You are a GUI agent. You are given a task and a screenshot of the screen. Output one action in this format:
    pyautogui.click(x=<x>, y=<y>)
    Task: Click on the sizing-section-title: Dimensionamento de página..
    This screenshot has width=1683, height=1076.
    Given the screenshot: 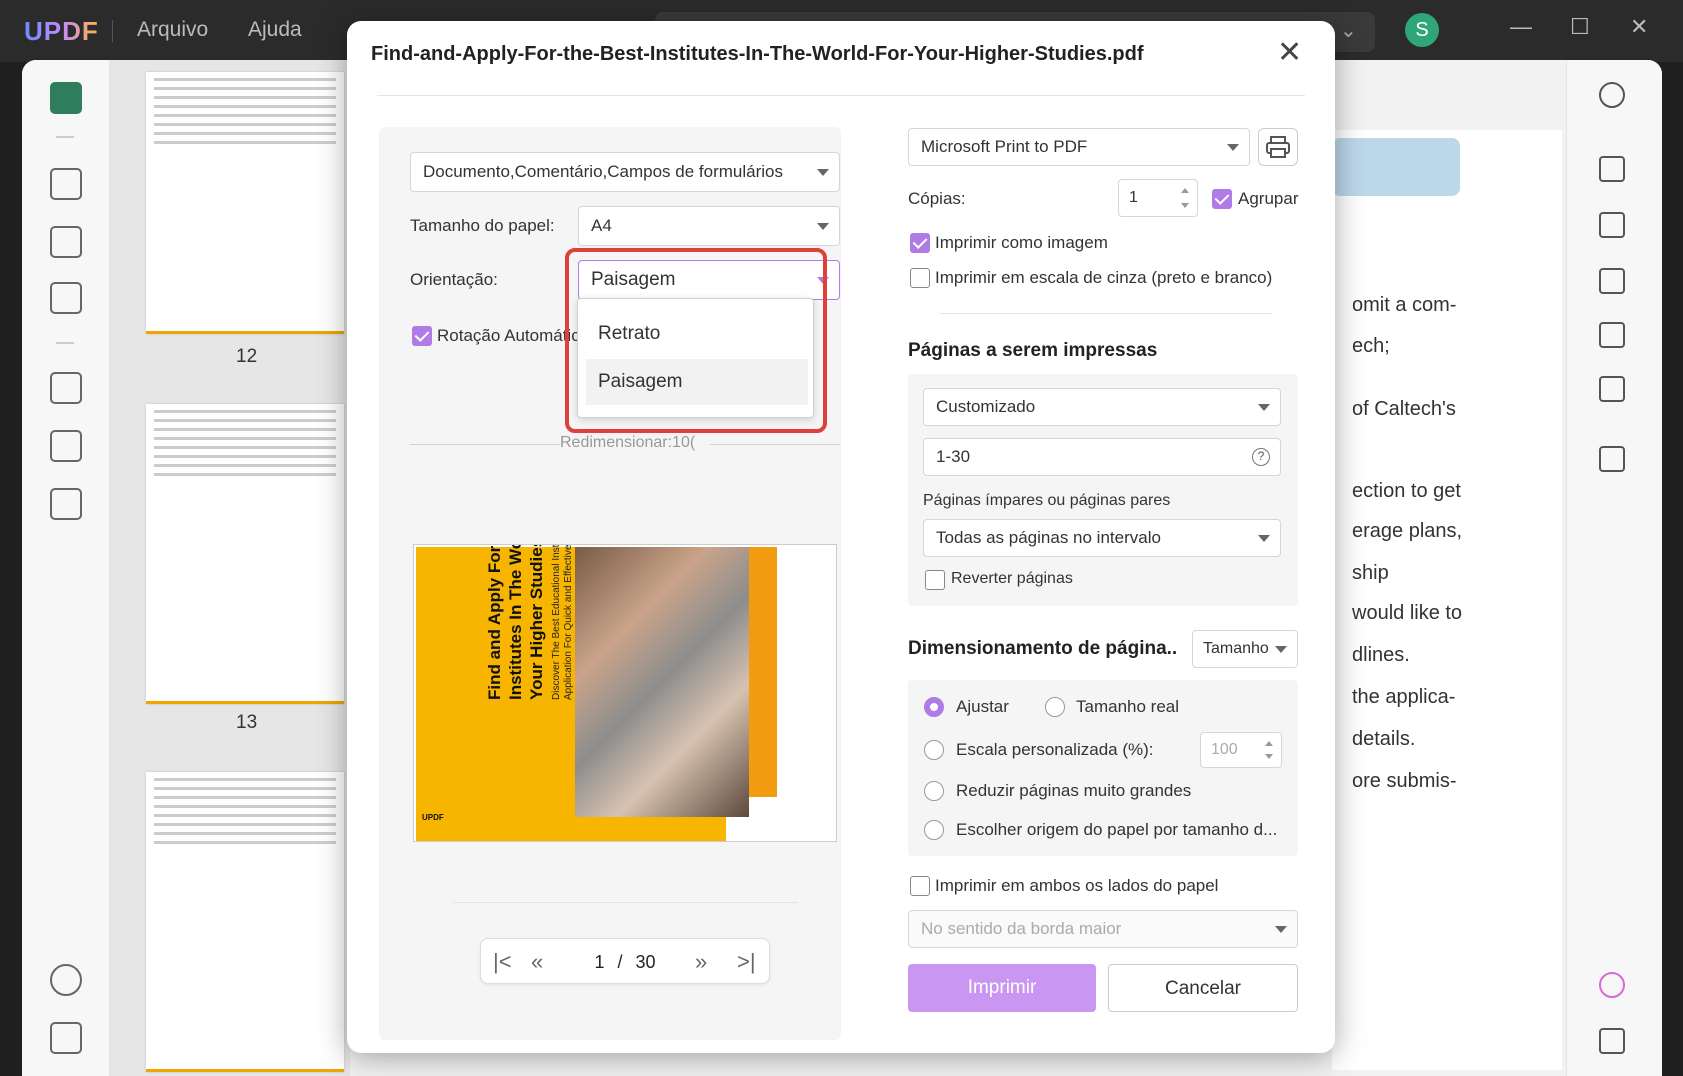 What is the action you would take?
    pyautogui.click(x=1043, y=648)
    